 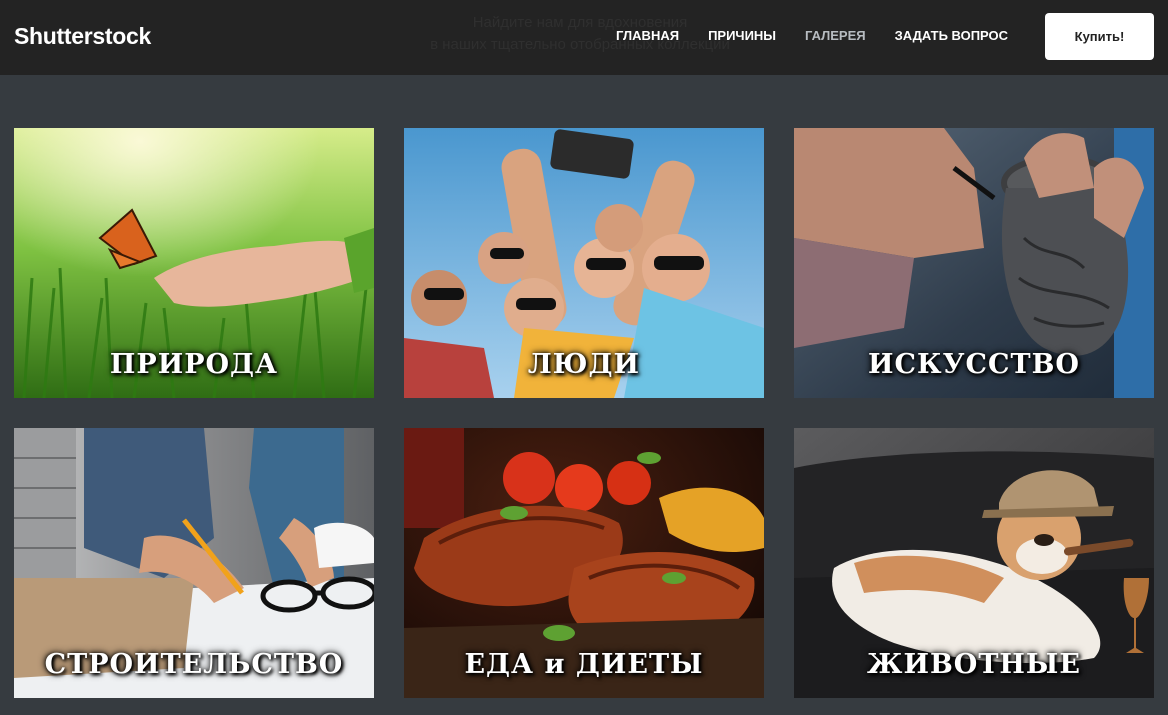 I want to click on tile-caption-art: ИСКУССТВО, so click(x=974, y=364).